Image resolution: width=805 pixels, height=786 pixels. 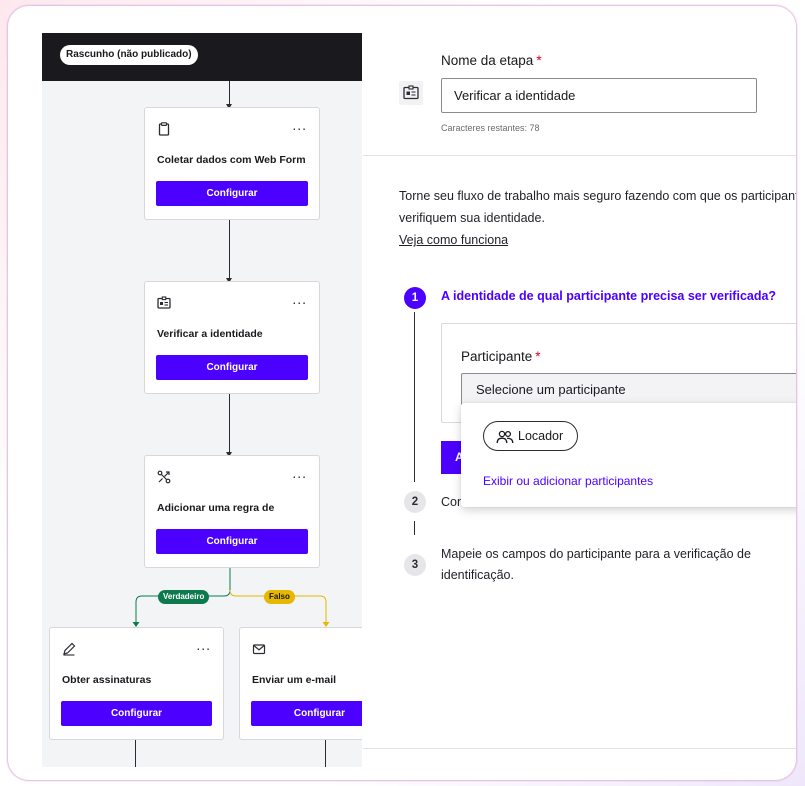 I want to click on node-title: Coletar dados com Web Form, so click(x=231, y=160).